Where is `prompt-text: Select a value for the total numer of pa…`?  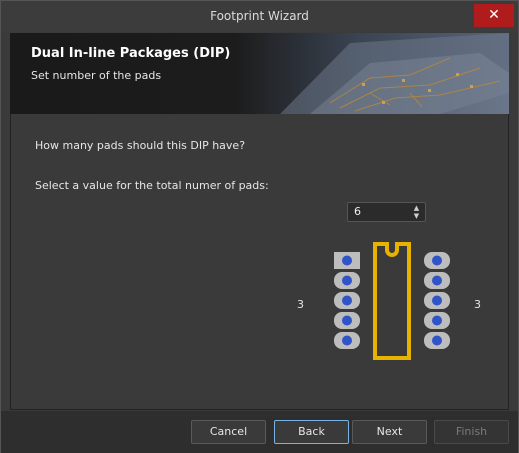 prompt-text: Select a value for the total numer of pa… is located at coordinates (152, 185).